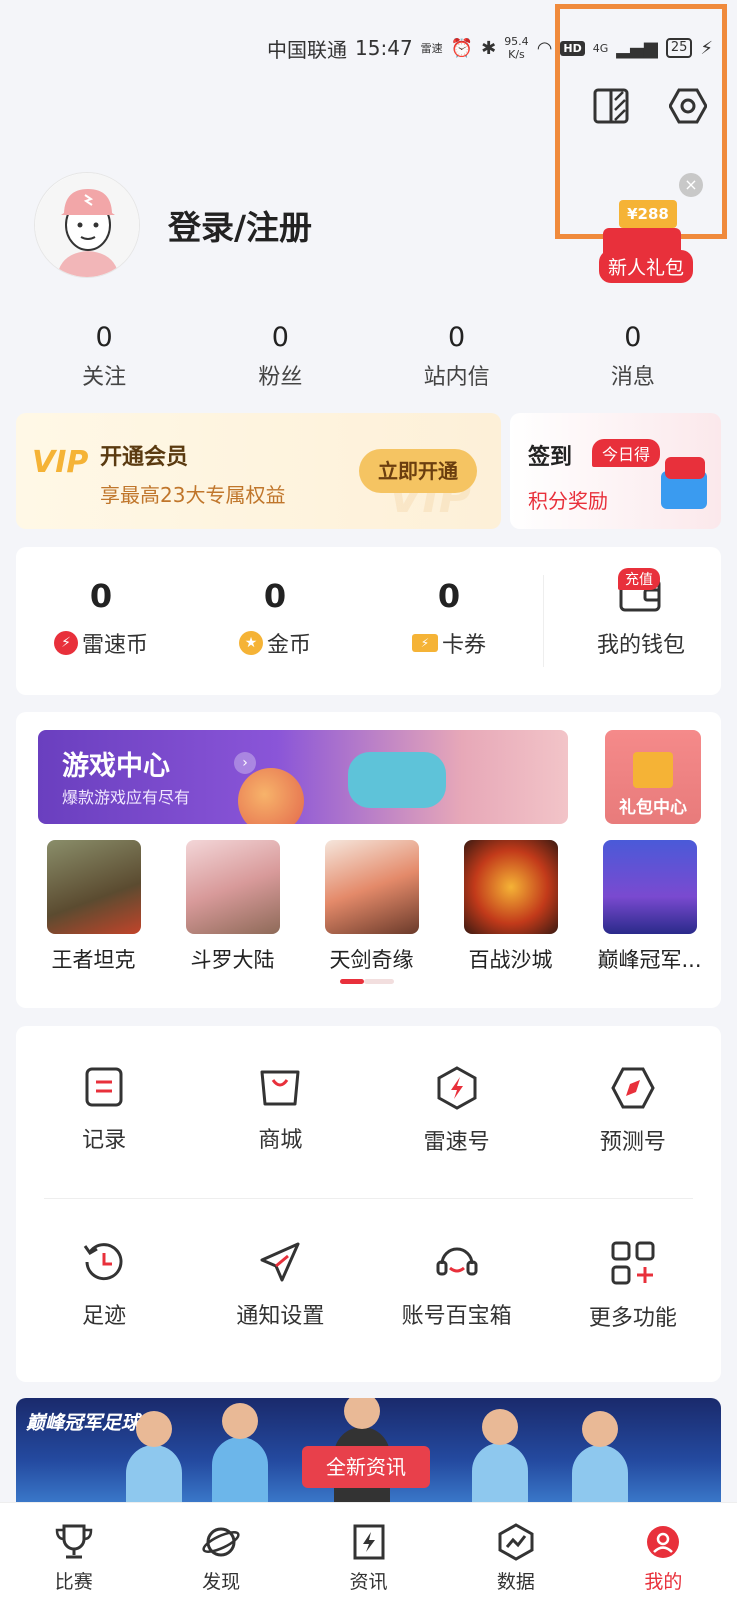 The width and height of the screenshot is (737, 1600). I want to click on coupon-icon: ⚡, so click(424, 643).